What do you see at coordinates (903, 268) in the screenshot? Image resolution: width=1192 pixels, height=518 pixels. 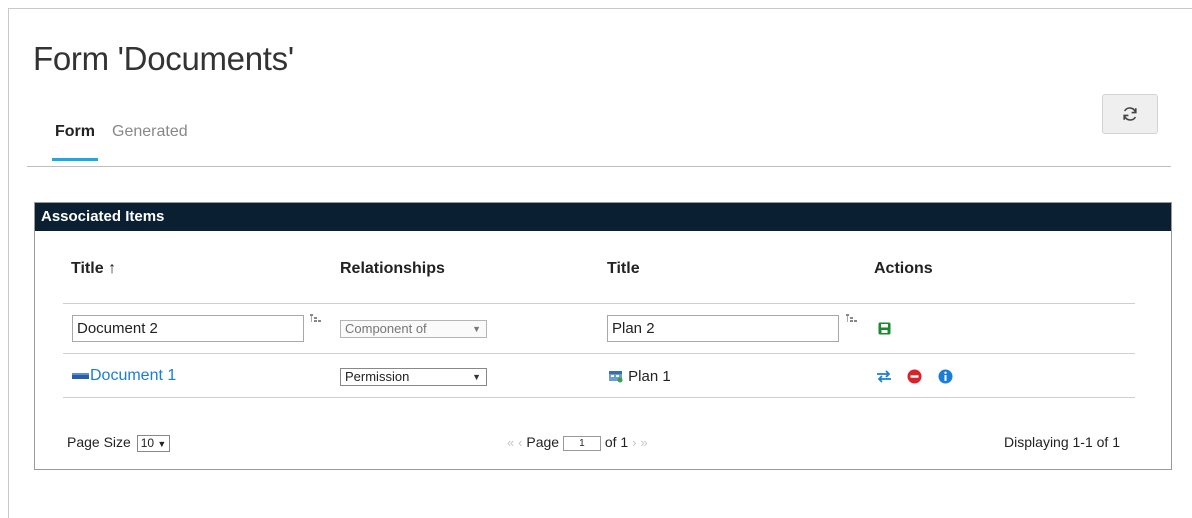 I see `column-actions: Actions` at bounding box center [903, 268].